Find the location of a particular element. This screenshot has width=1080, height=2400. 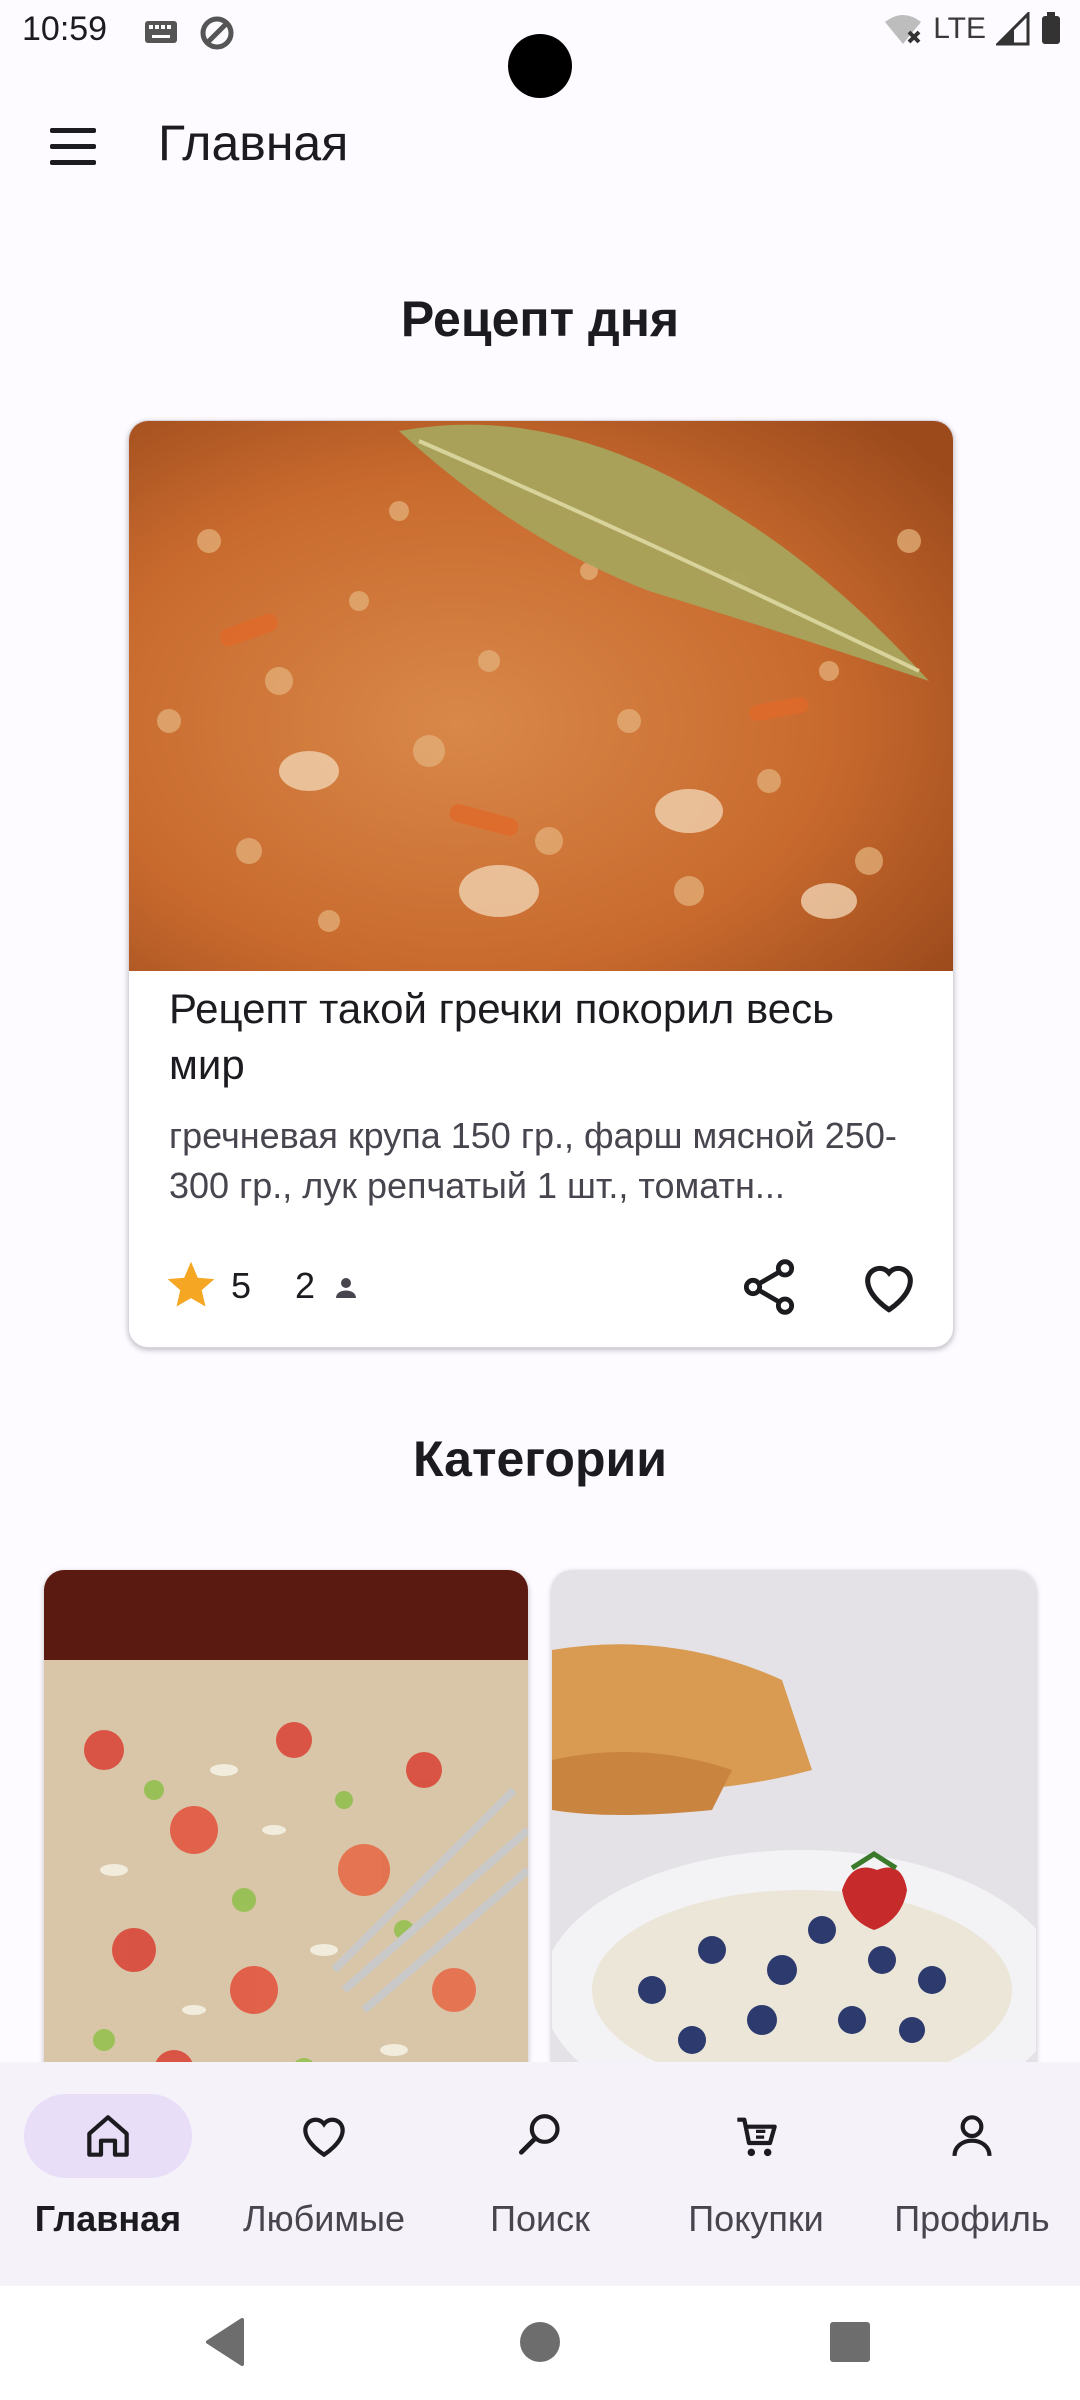

home-button is located at coordinates (540, 2342).